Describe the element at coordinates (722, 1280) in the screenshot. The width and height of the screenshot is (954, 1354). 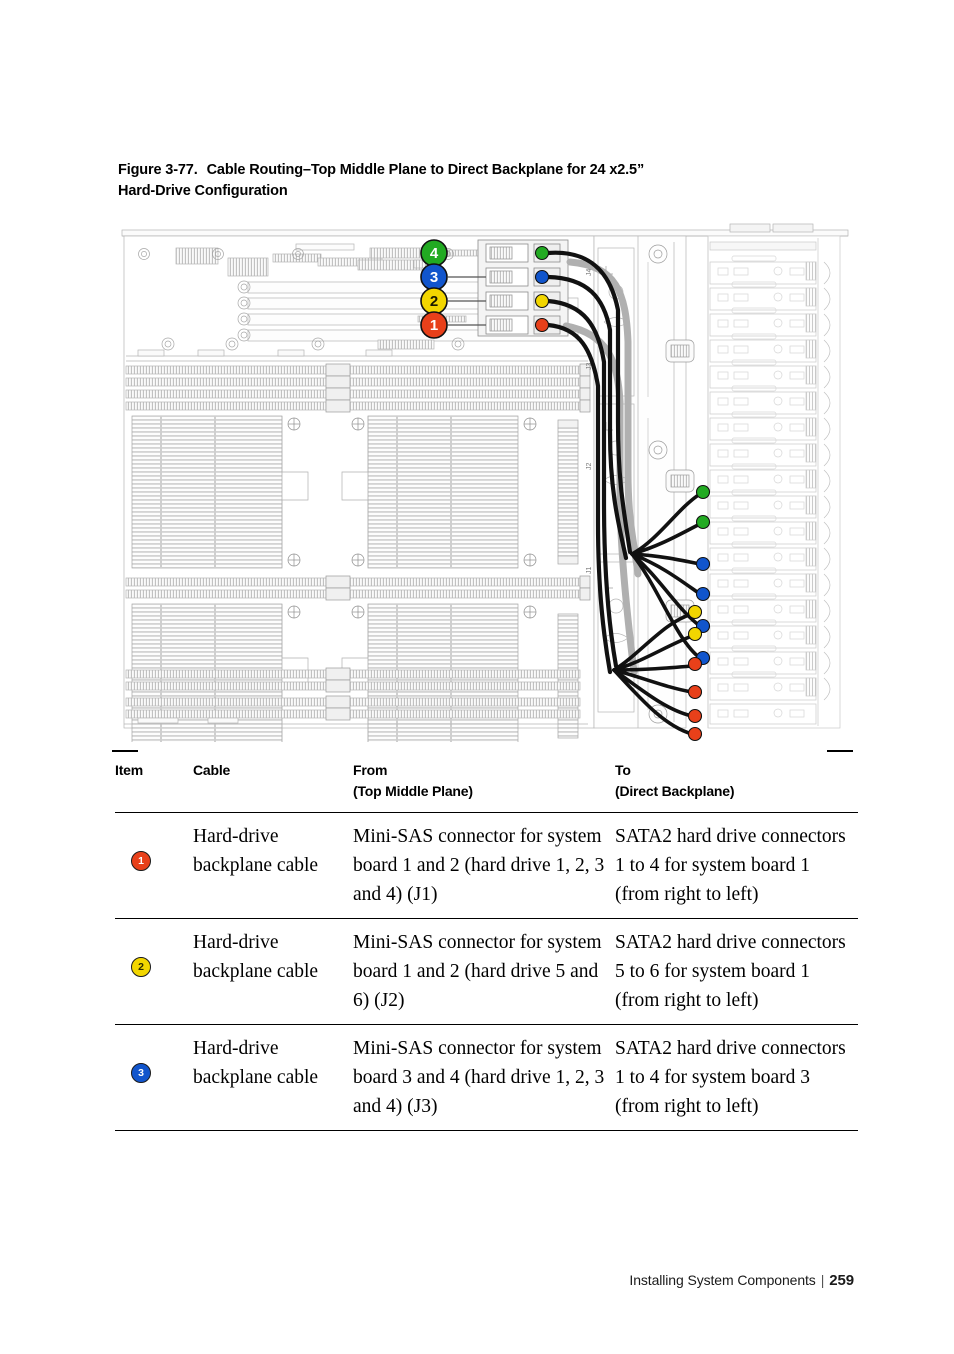
I see `footer-section: Installing System Components` at that location.